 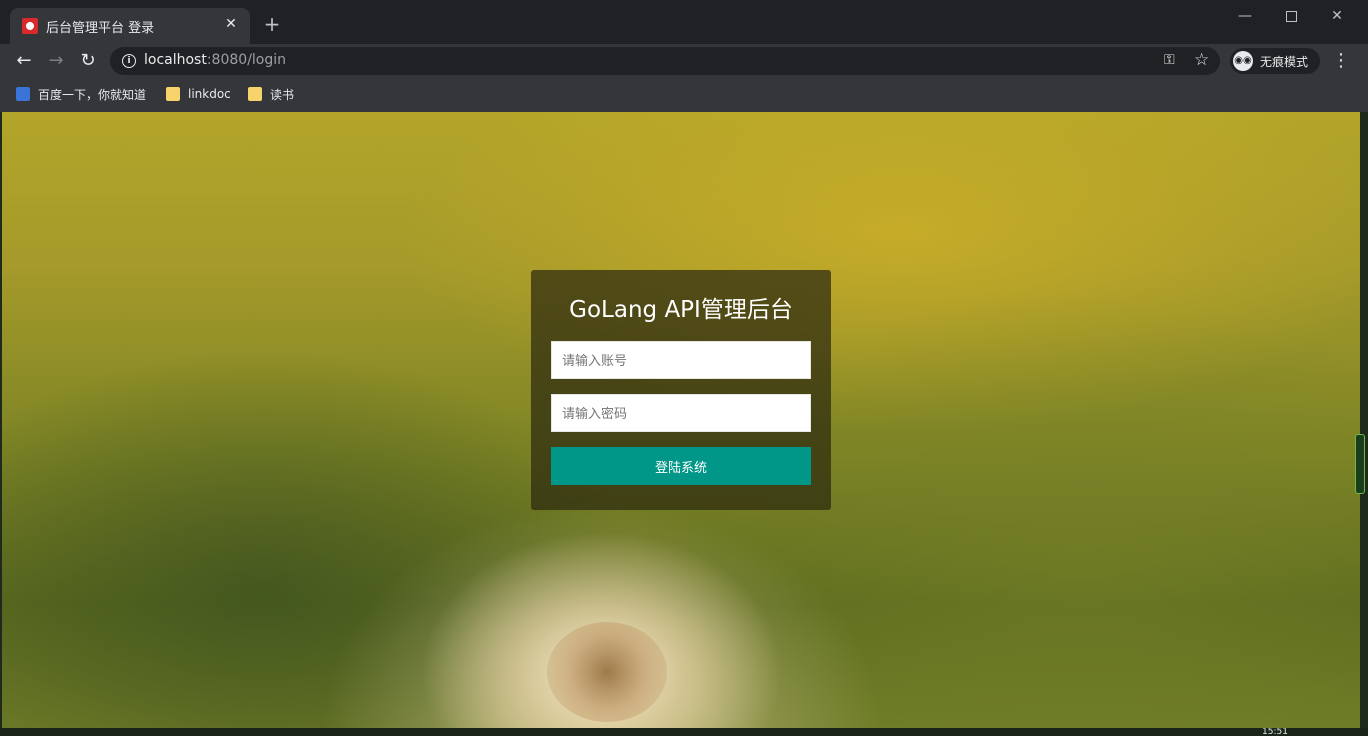 I want to click on login-button: 登陆系统, so click(x=681, y=466).